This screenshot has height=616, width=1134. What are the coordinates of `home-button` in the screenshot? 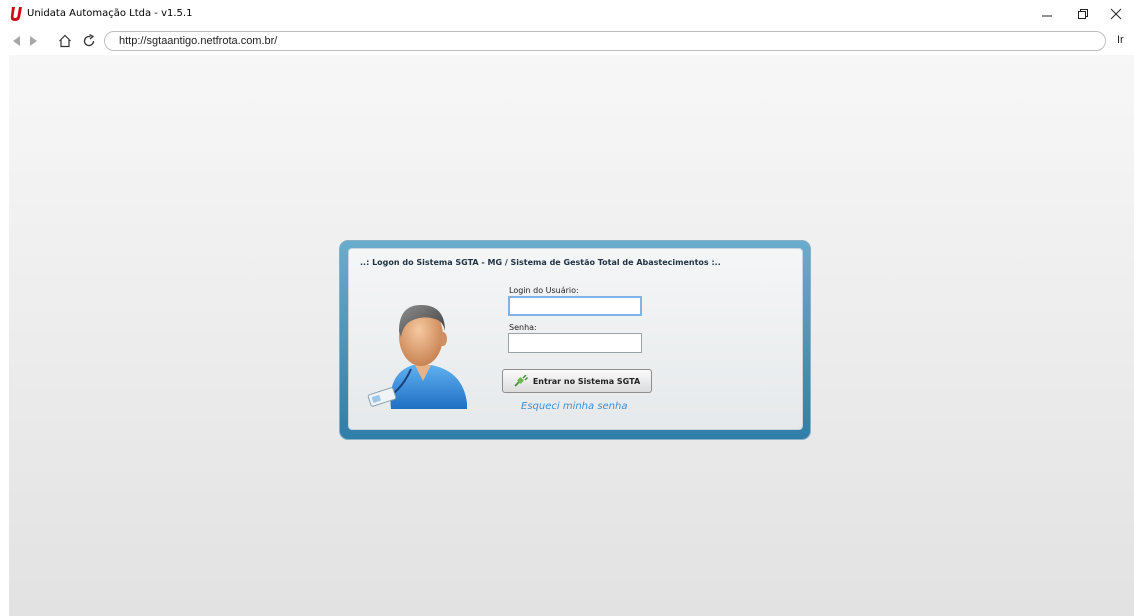 It's located at (65, 41).